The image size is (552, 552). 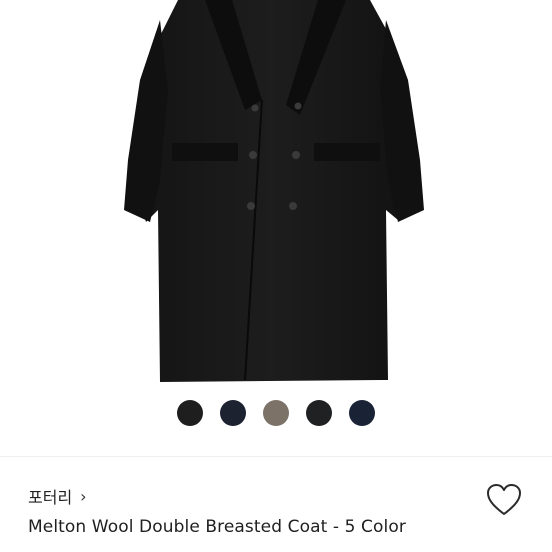 I want to click on color-swatches, so click(x=276, y=415).